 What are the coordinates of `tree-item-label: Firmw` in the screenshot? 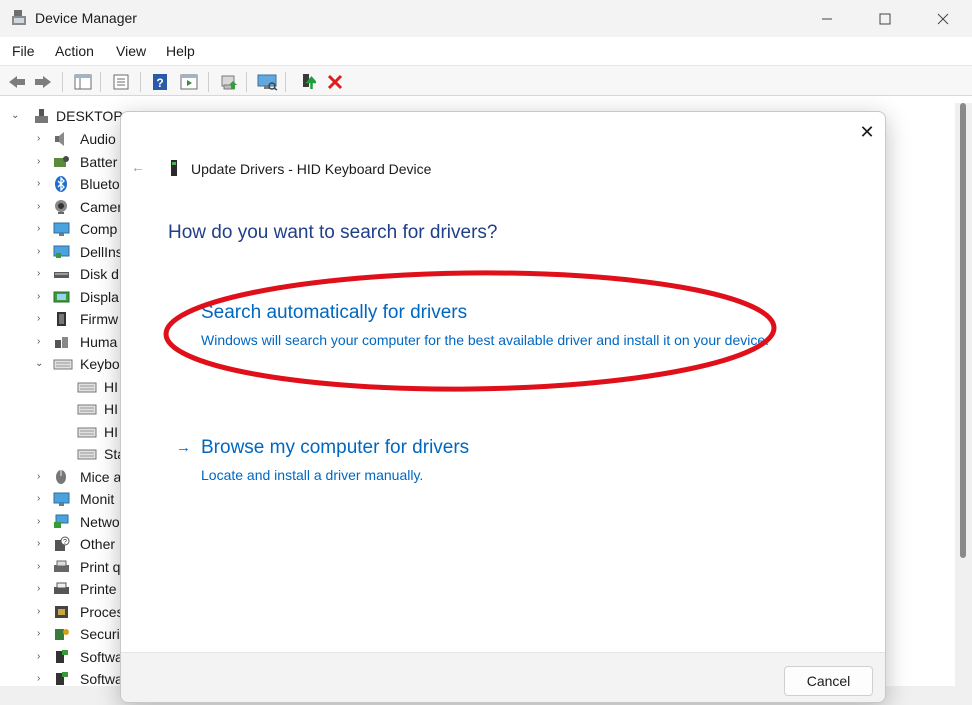 It's located at (99, 319).